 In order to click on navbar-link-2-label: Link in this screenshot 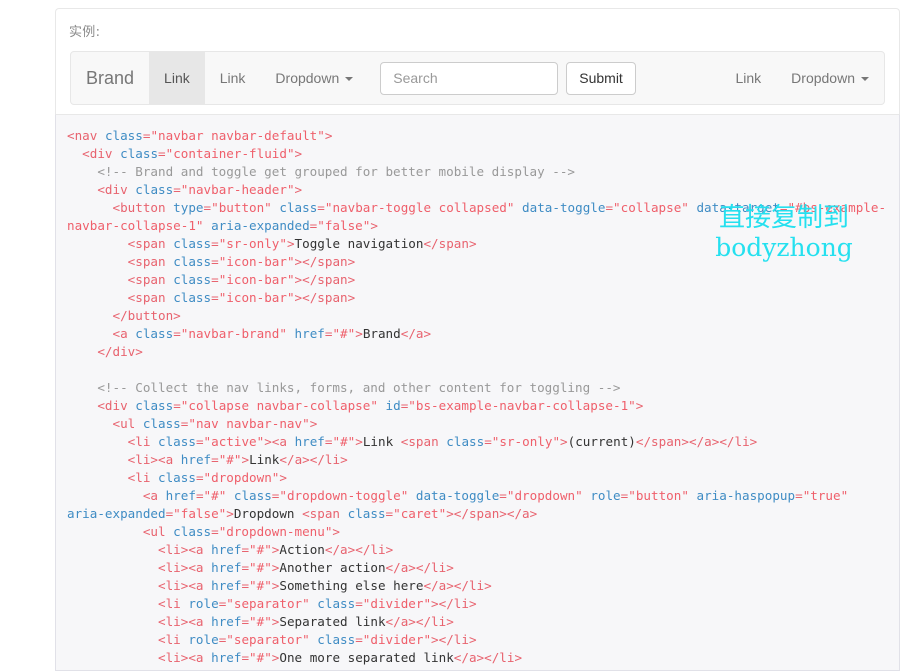, I will do `click(232, 78)`.